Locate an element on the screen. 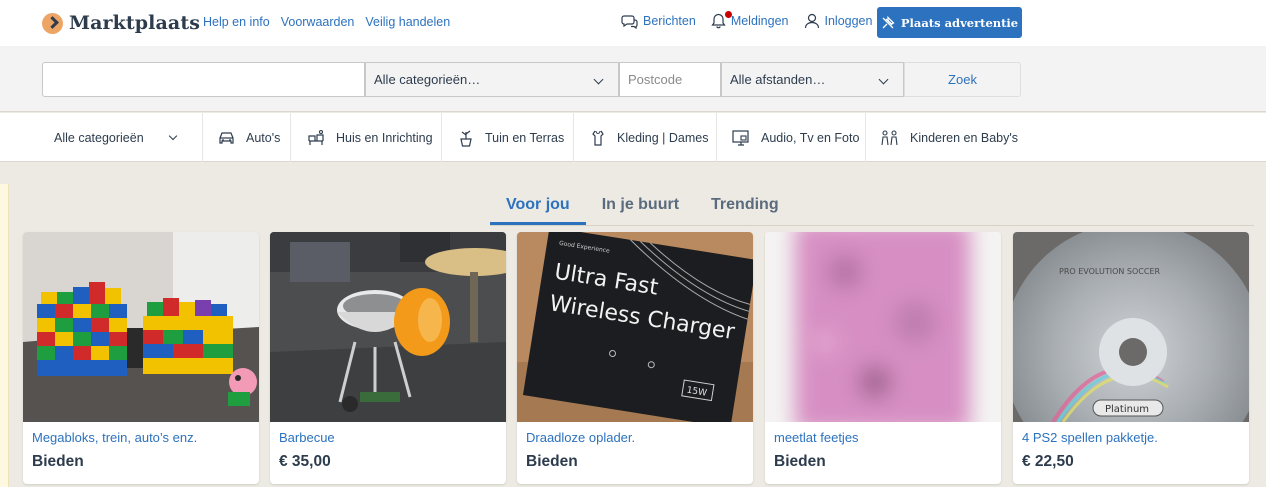 This screenshot has width=1266, height=487. car-icon is located at coordinates (226, 137).